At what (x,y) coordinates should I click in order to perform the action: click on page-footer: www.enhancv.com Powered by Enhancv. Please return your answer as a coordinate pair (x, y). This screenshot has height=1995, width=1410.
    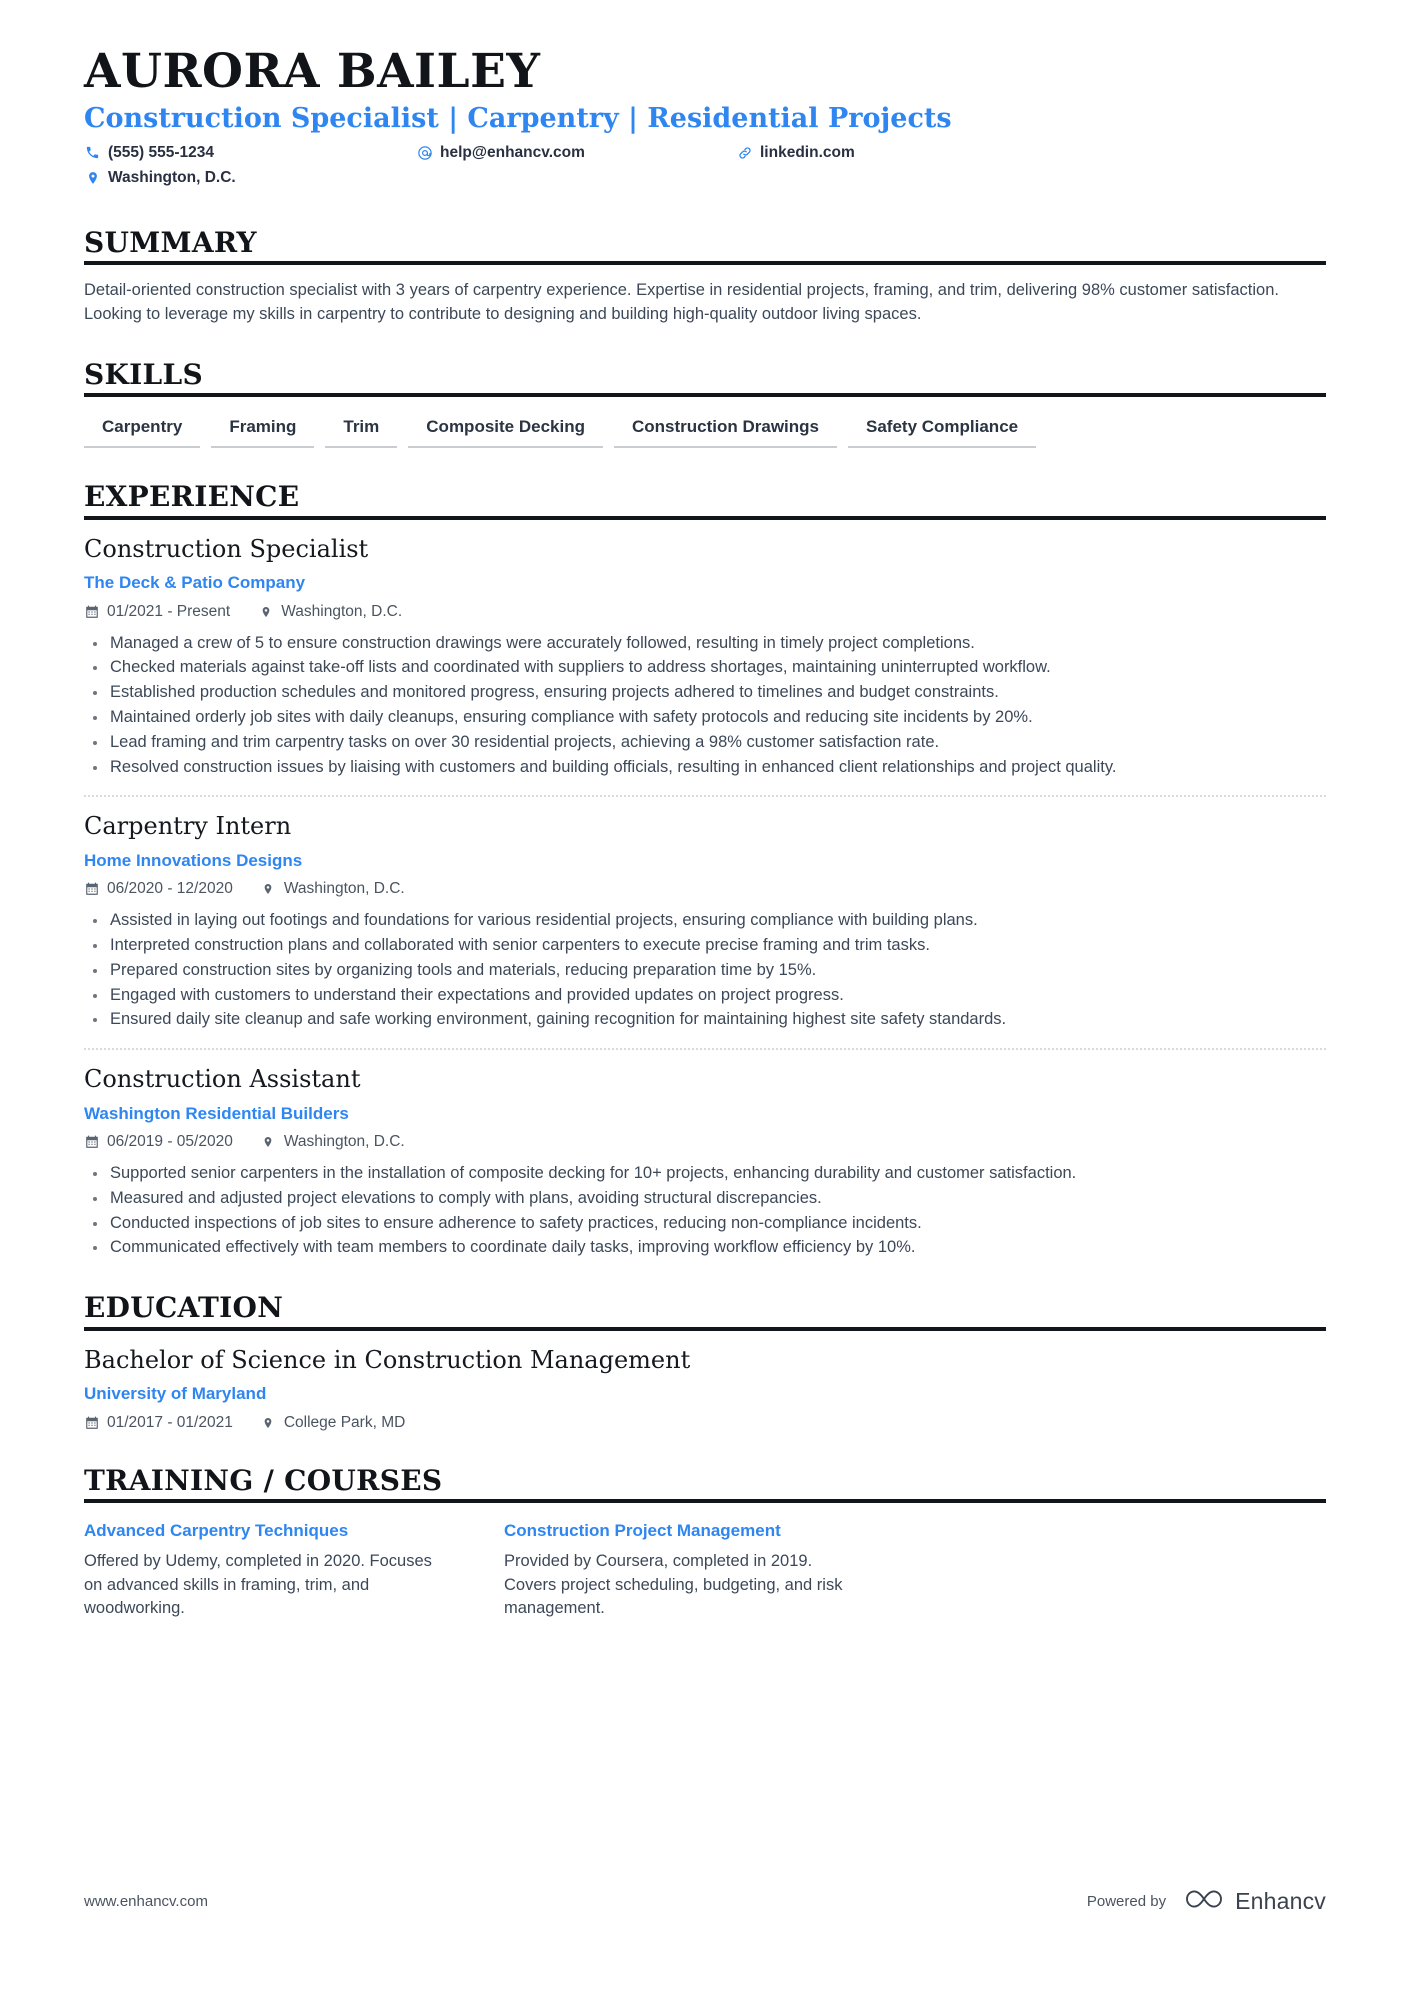
    Looking at the image, I should click on (705, 1901).